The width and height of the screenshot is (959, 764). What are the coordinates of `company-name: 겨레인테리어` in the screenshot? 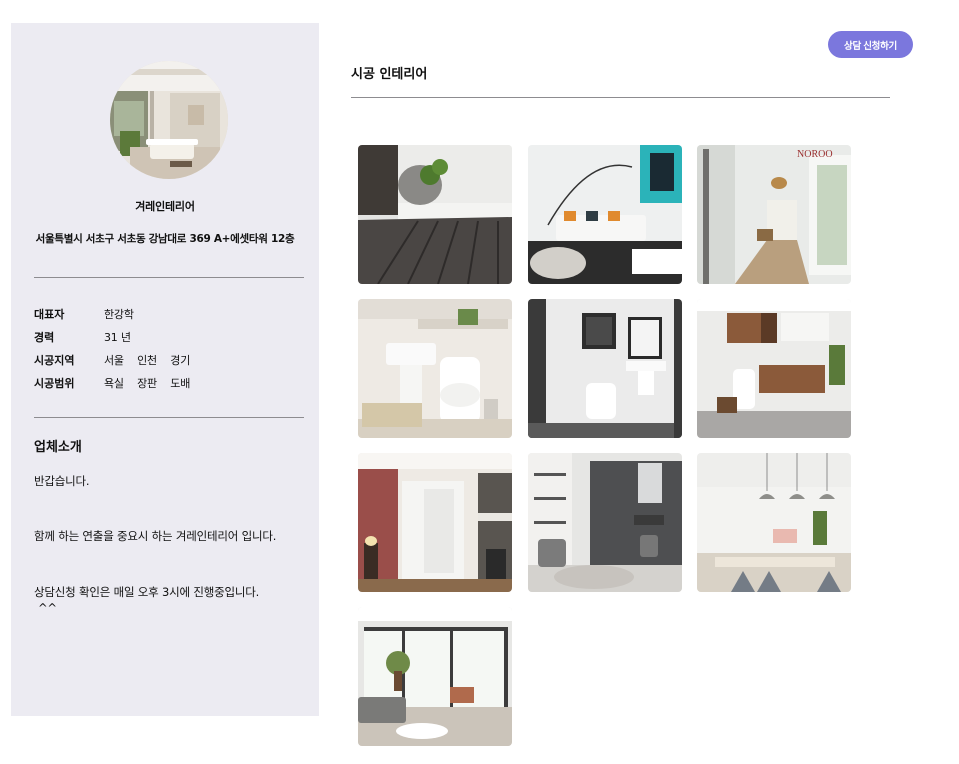 It's located at (165, 206).